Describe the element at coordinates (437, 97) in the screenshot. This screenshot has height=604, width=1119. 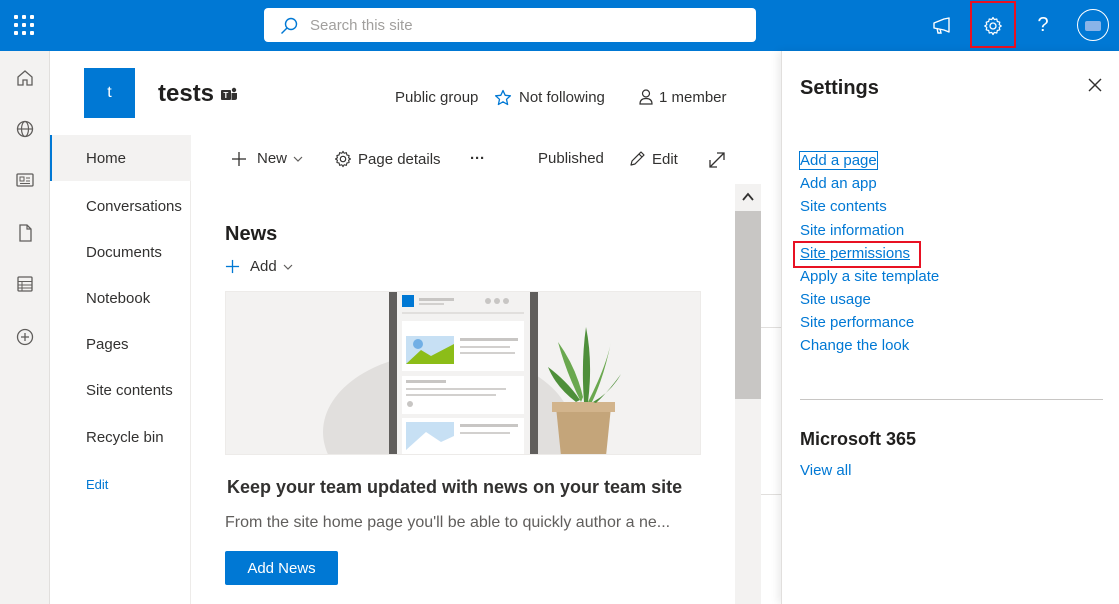
I see `group-type-label: Public group` at that location.